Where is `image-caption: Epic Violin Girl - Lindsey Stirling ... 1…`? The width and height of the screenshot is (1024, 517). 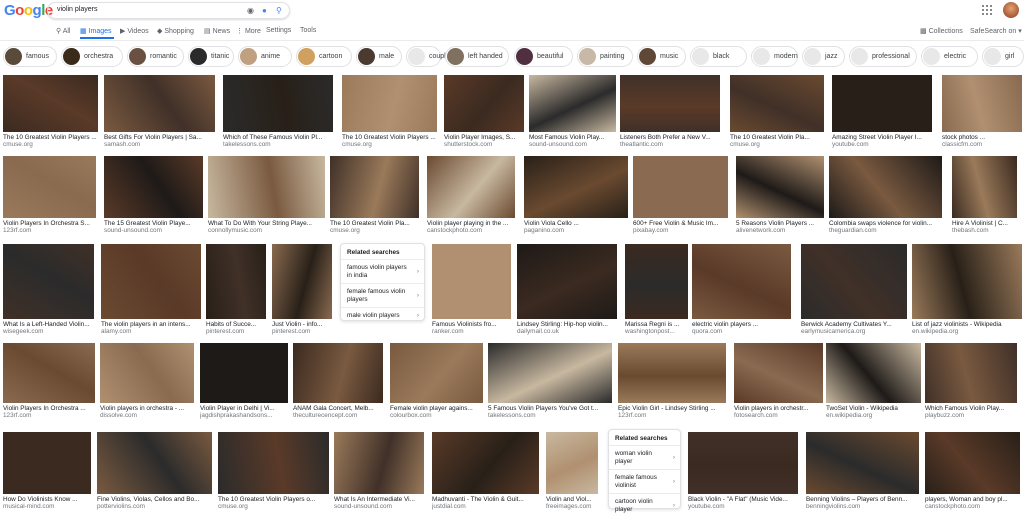
image-caption: Epic Violin Girl - Lindsey Stirling ... 1… is located at coordinates (672, 412).